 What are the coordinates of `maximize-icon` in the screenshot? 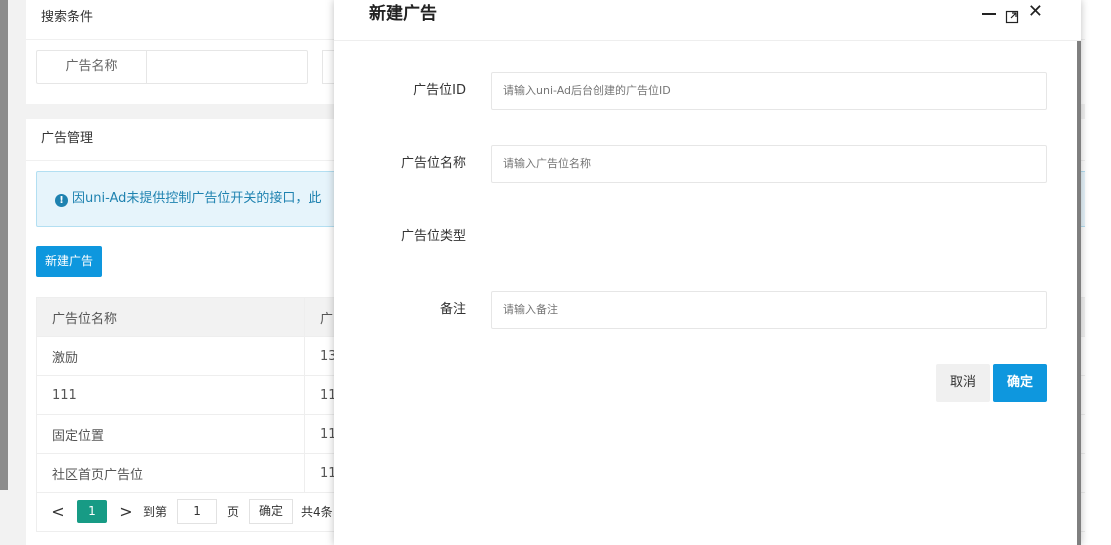 It's located at (1012, 14).